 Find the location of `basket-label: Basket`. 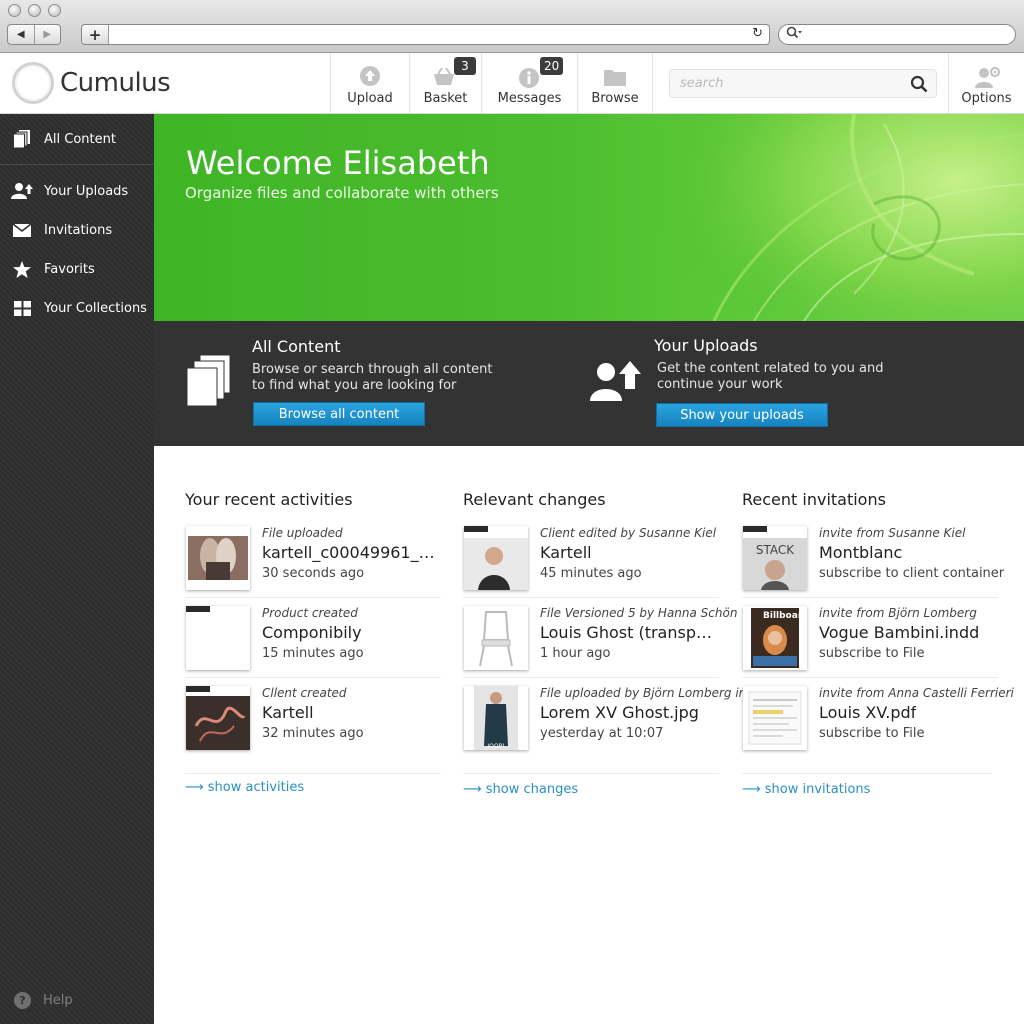

basket-label: Basket is located at coordinates (445, 98).